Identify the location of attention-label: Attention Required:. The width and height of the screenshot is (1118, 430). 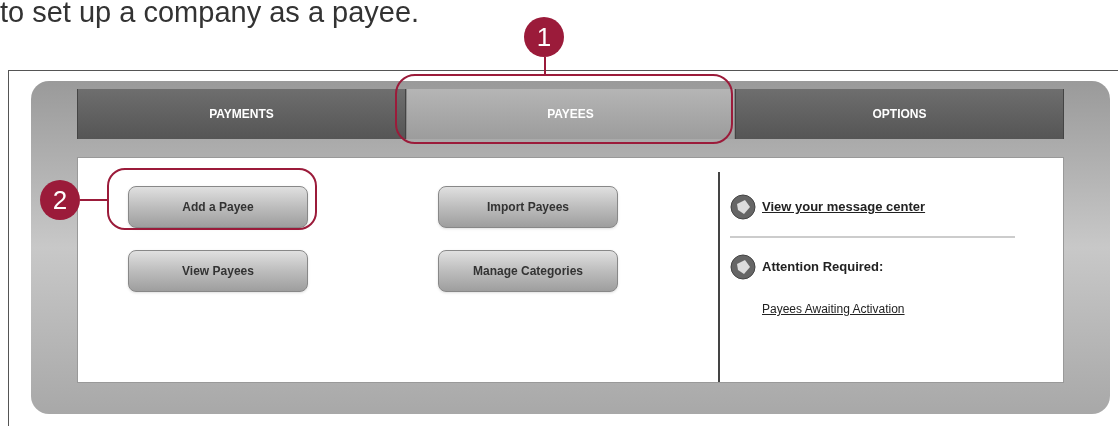
(823, 267).